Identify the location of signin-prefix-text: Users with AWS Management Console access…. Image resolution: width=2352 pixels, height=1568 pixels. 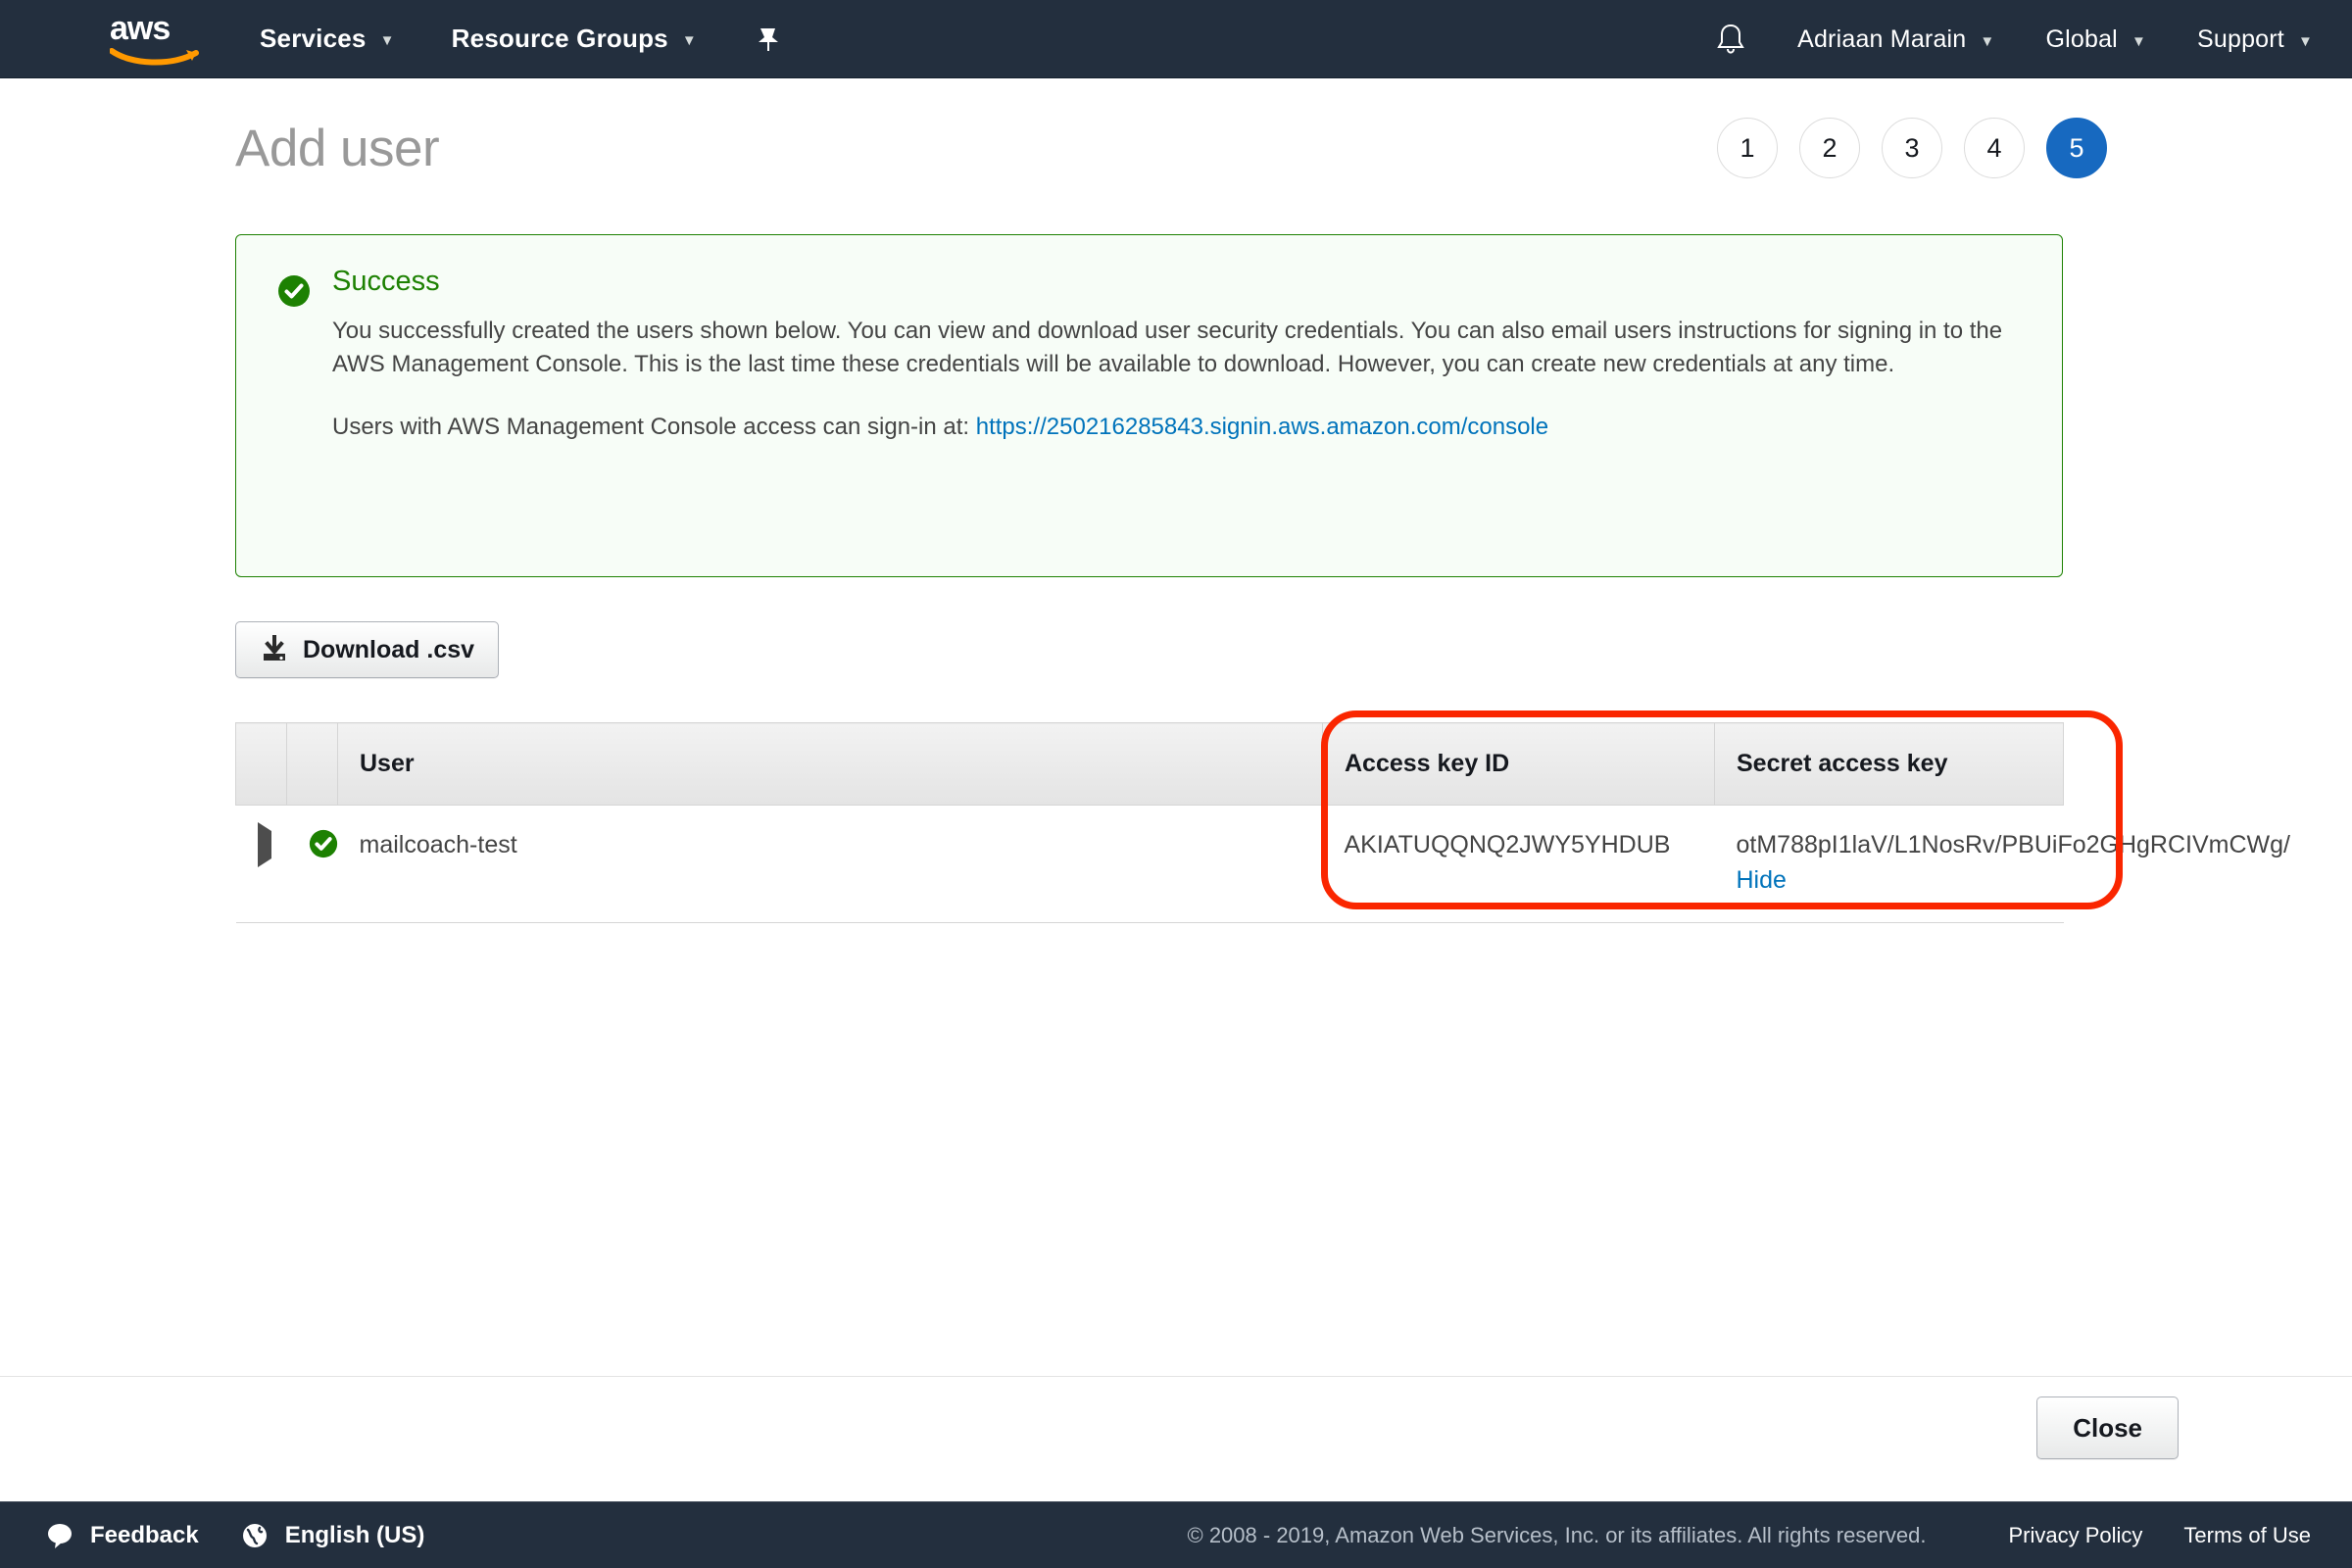
(654, 426).